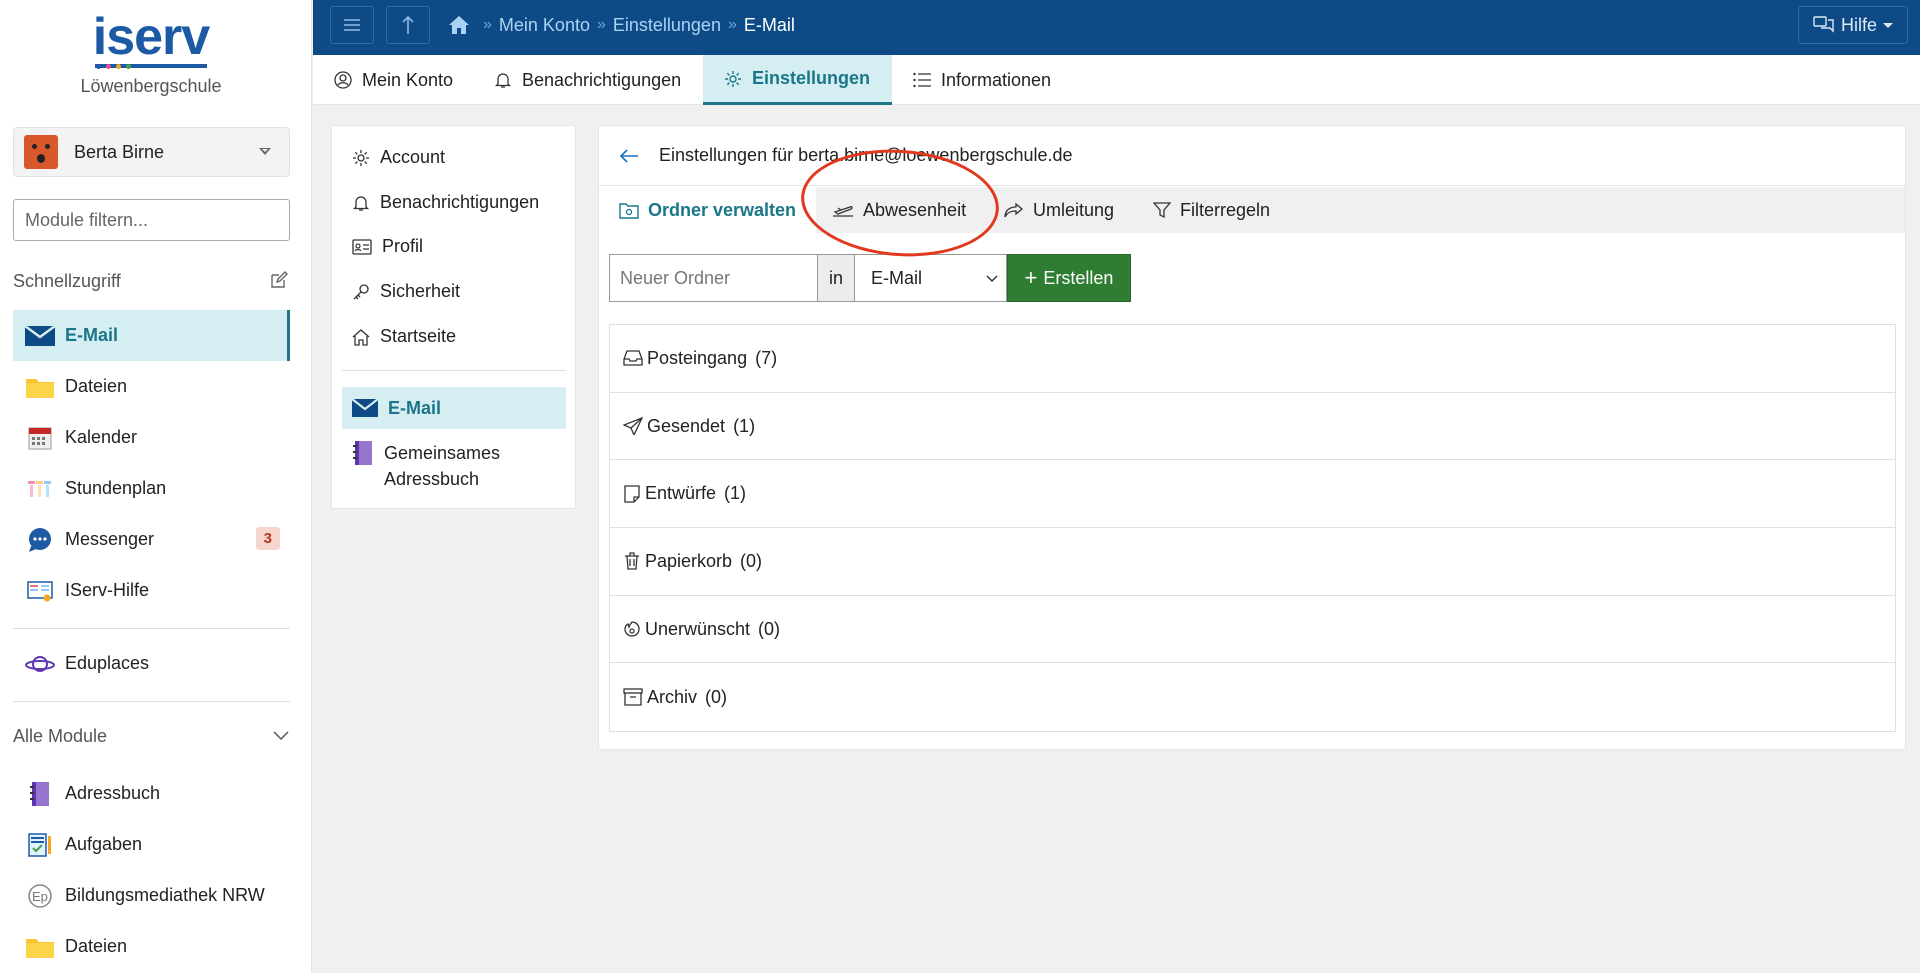 The image size is (1920, 973). I want to click on tab-einstellungen: Einstellungen, so click(797, 80).